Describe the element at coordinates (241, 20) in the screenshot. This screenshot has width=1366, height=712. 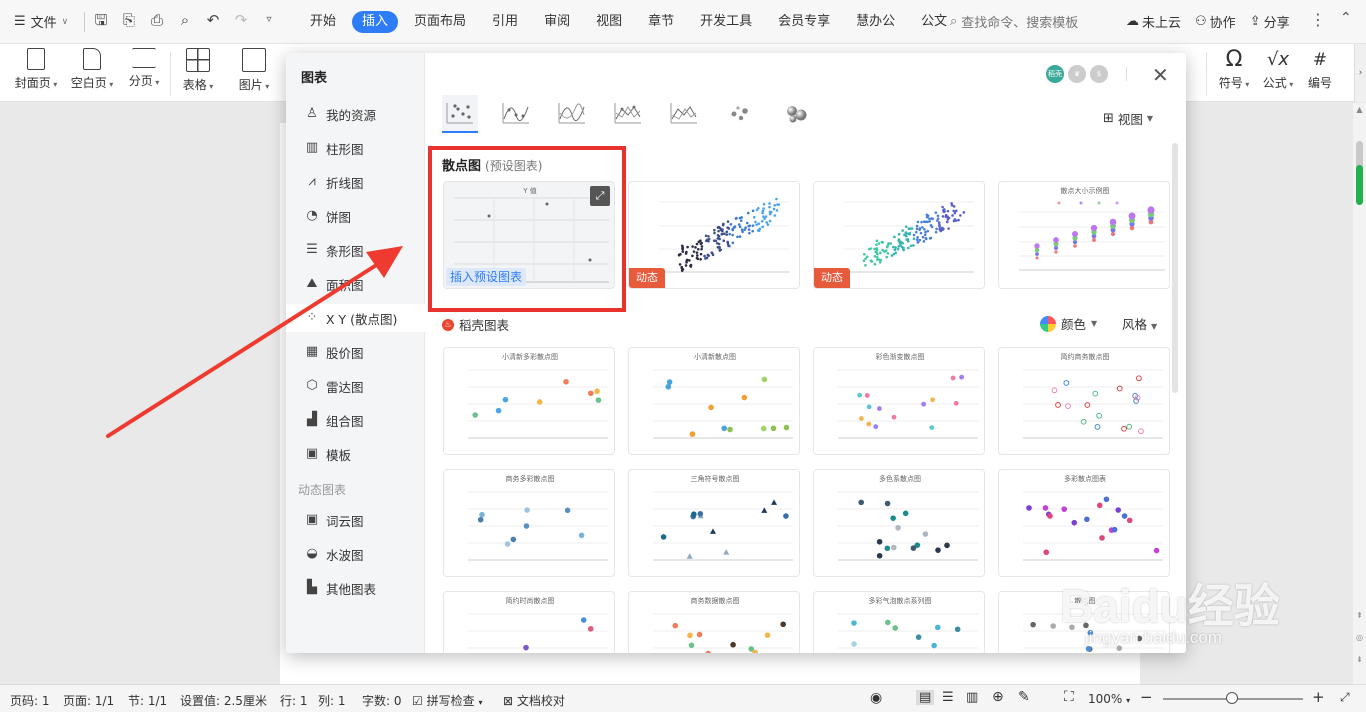
I see `redo-icon: ↷` at that location.